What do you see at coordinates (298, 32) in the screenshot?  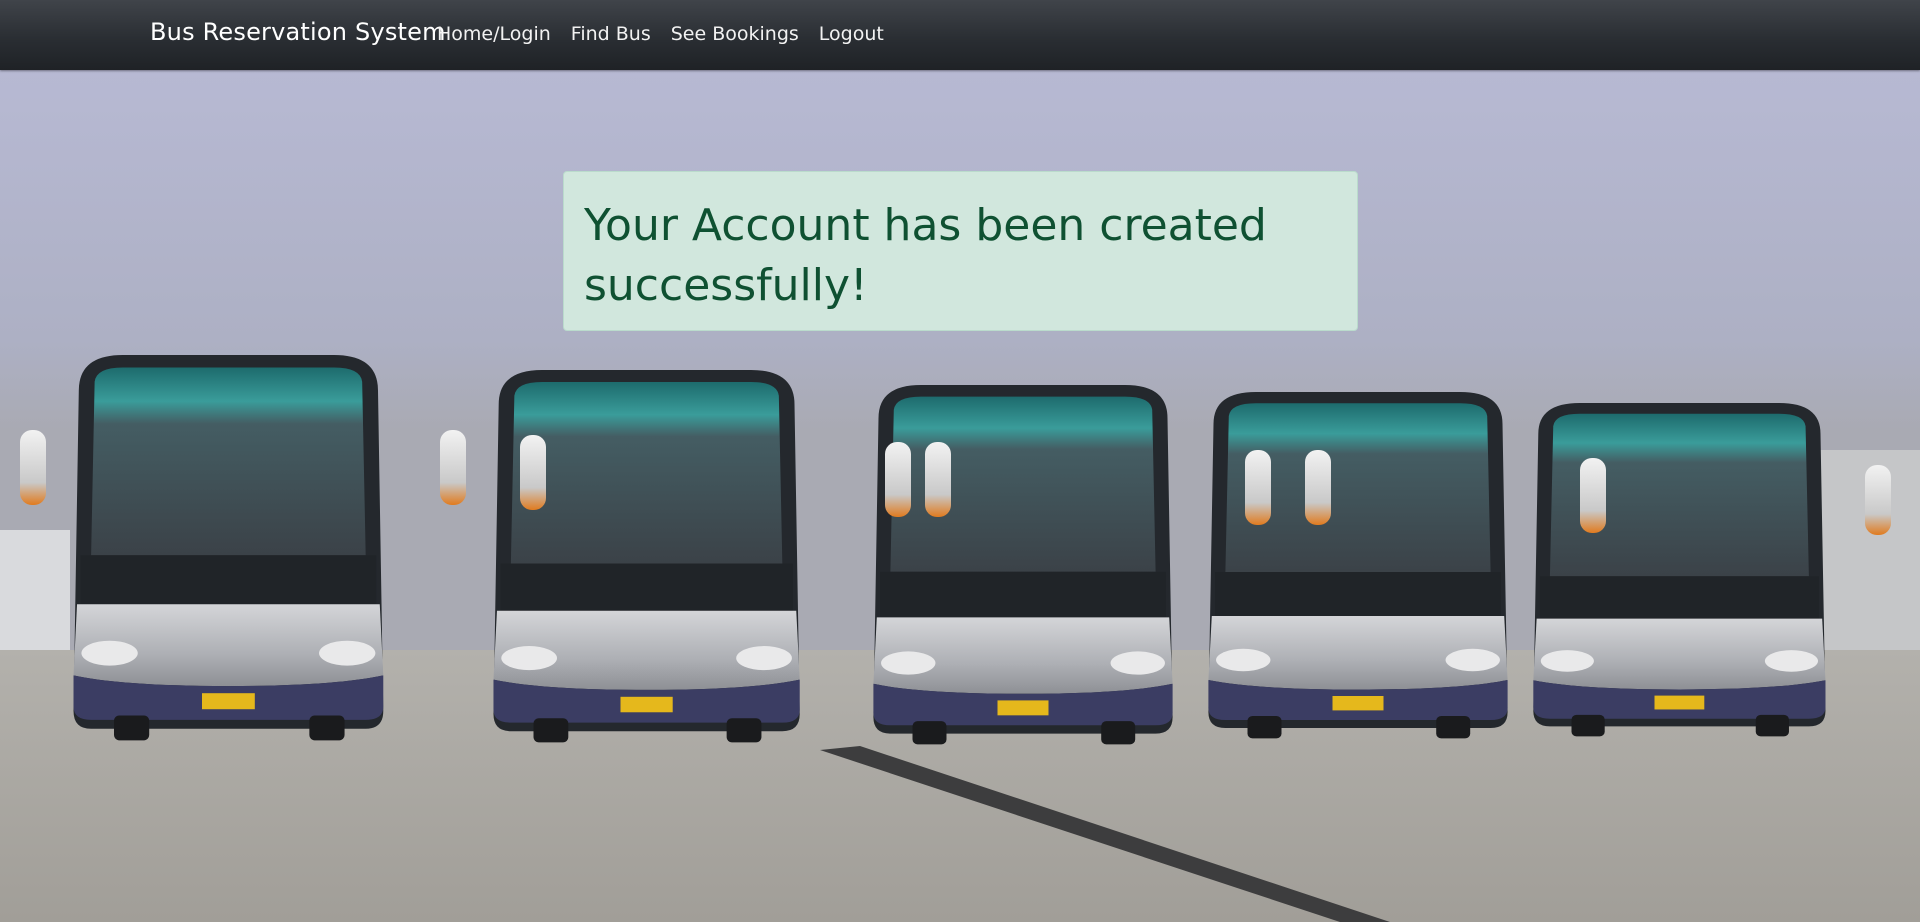 I see `brand-link: Bus Reservation System` at bounding box center [298, 32].